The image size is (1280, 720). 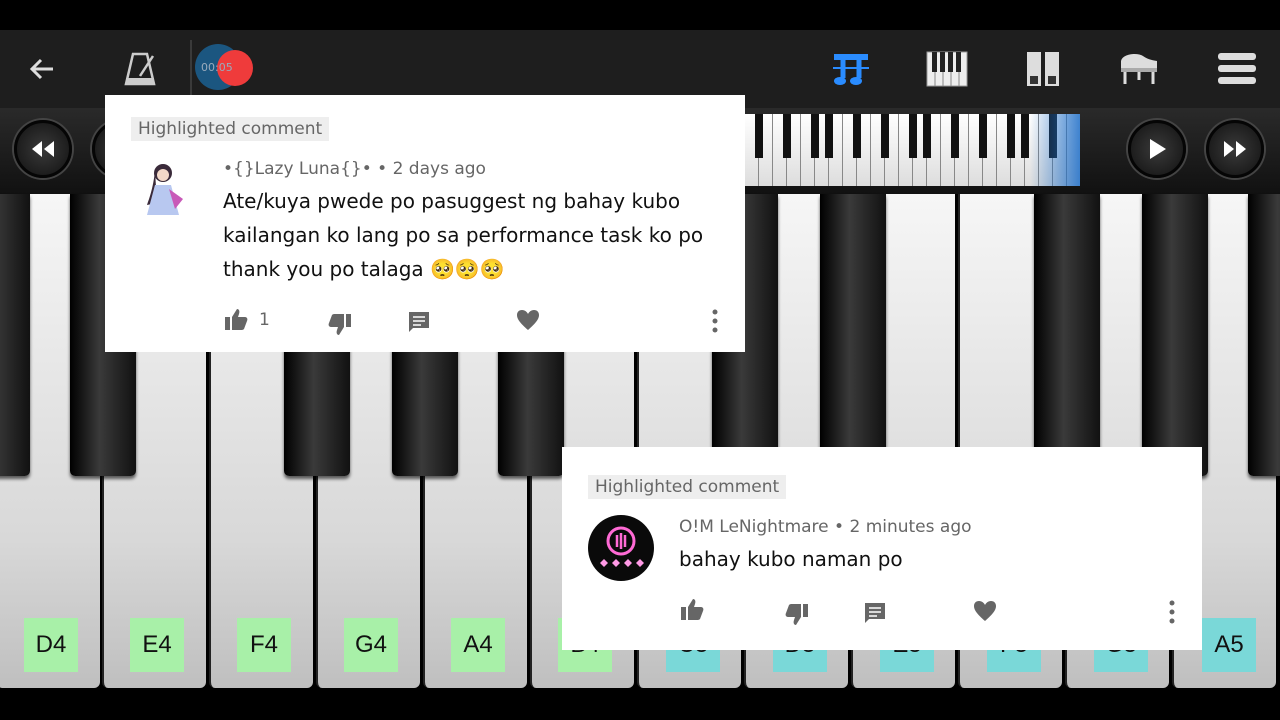 I want to click on key-label: F4, so click(x=264, y=645).